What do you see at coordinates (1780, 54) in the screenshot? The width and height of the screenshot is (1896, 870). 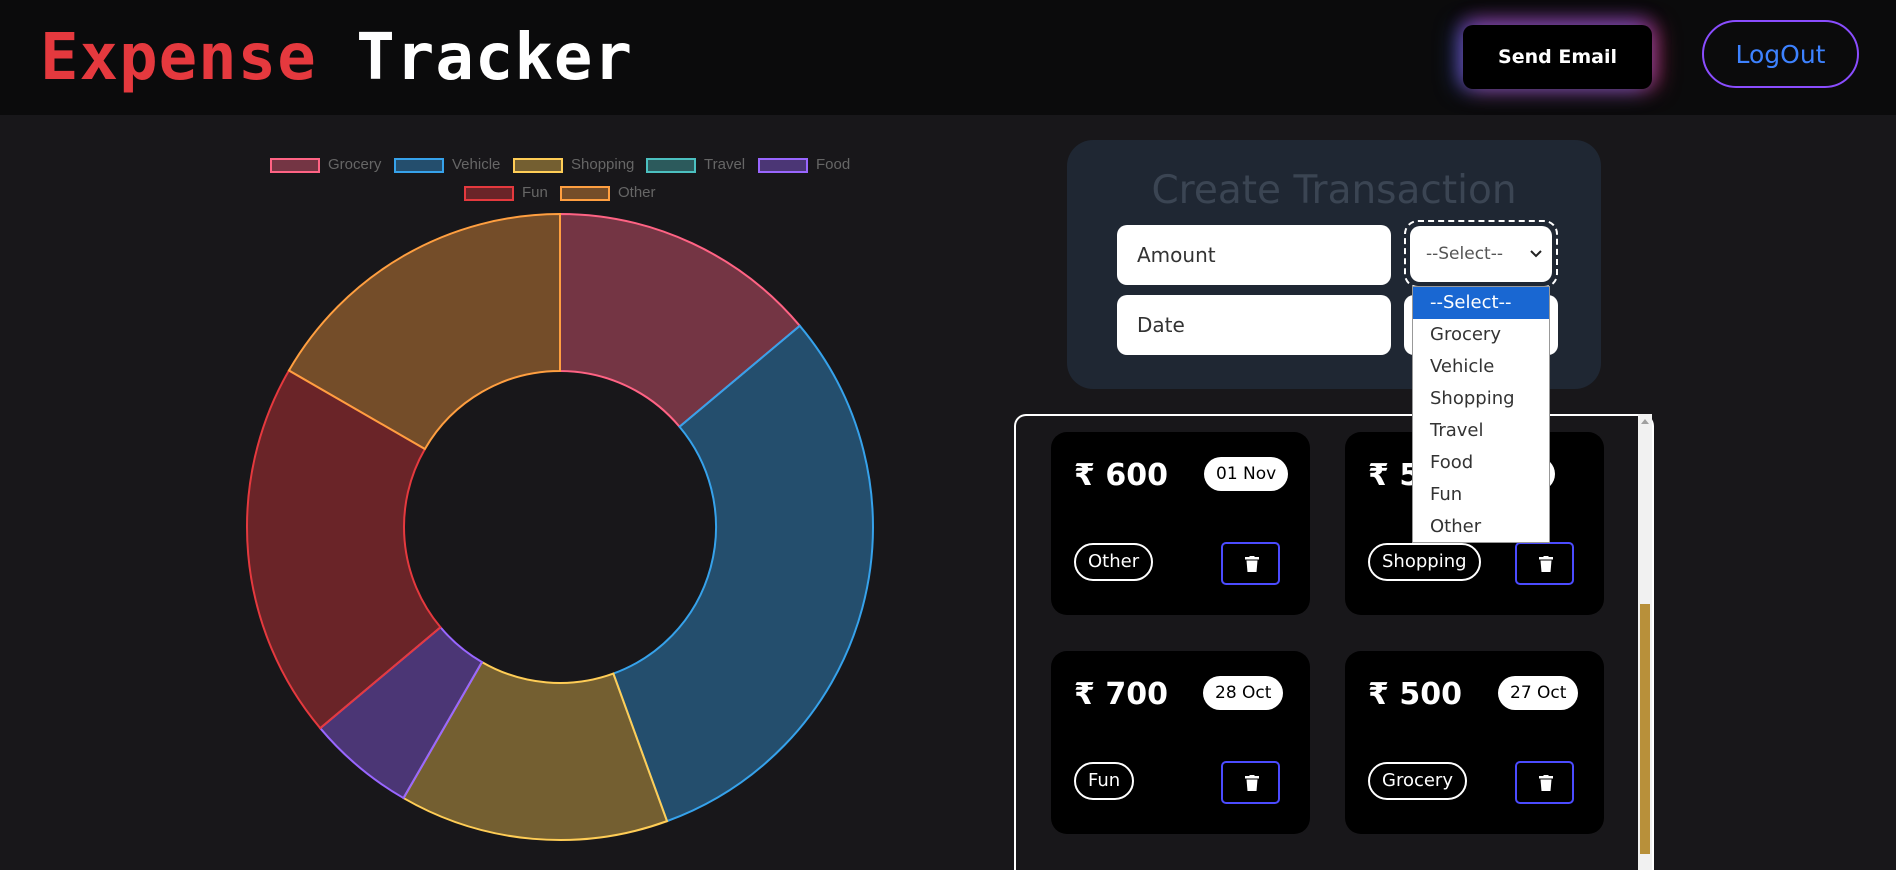 I see `logout-button: LogOut` at bounding box center [1780, 54].